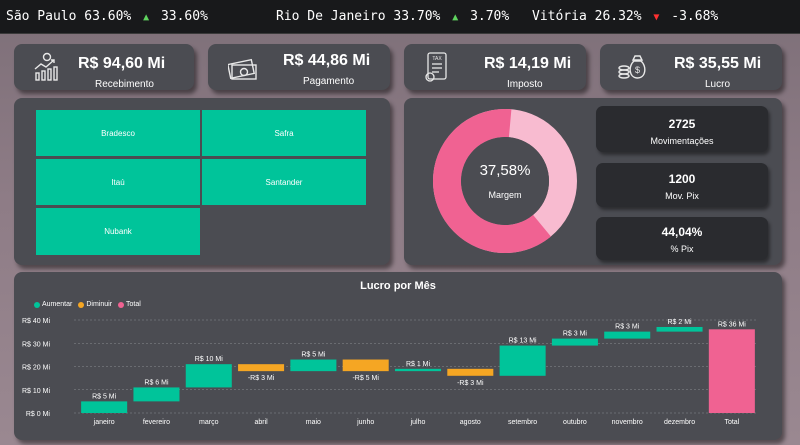  What do you see at coordinates (437, 59) in the screenshot?
I see `svg-text: TAX` at bounding box center [437, 59].